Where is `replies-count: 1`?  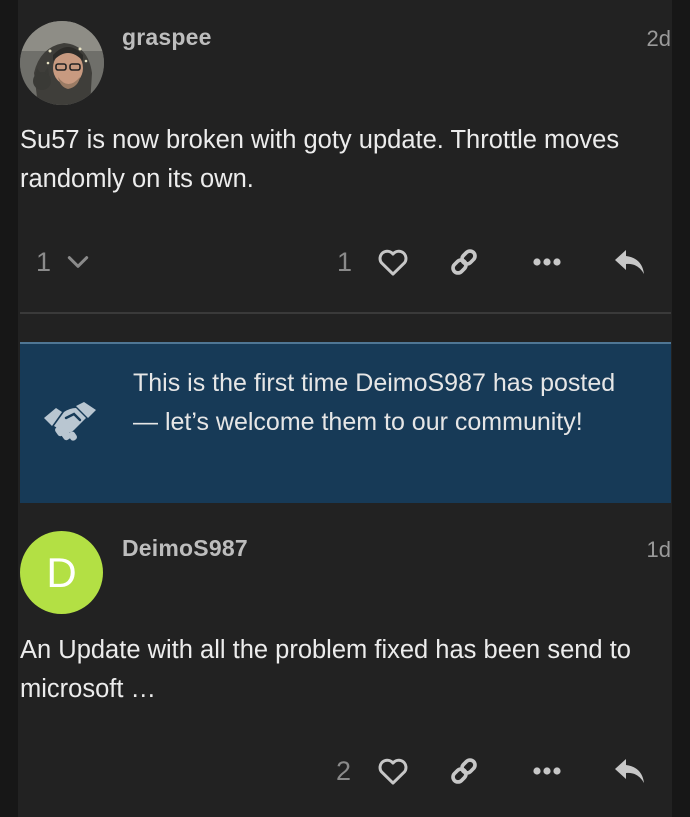
replies-count: 1 is located at coordinates (44, 261).